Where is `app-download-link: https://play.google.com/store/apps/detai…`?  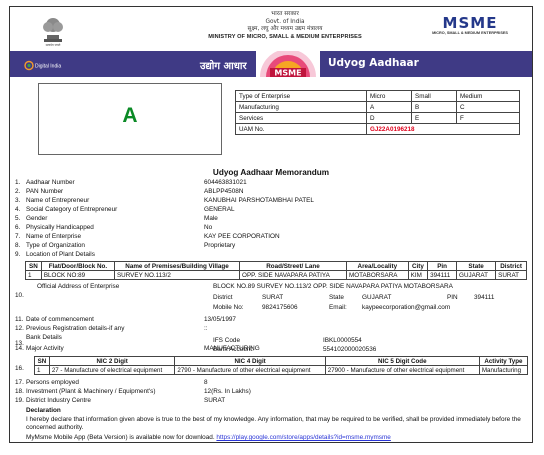 app-download-link: https://play.google.com/store/apps/detai… is located at coordinates (303, 437).